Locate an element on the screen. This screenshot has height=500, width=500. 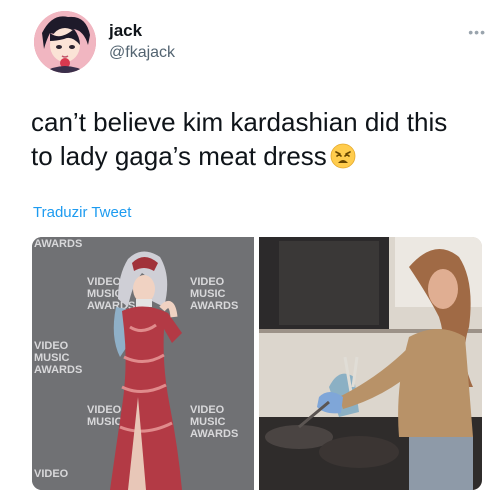
avatar-image is located at coordinates (65, 42).